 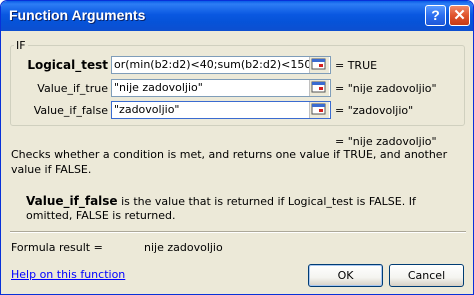 I want to click on title-bar: Function Arguments ? ✕, so click(x=237, y=16).